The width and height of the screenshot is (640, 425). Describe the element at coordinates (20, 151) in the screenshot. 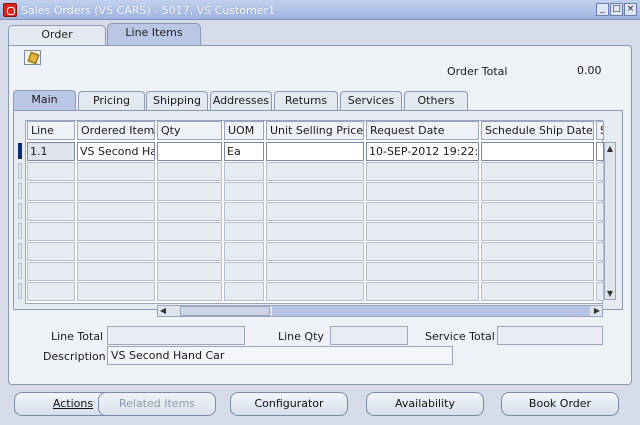

I see `current-row-indicator` at that location.